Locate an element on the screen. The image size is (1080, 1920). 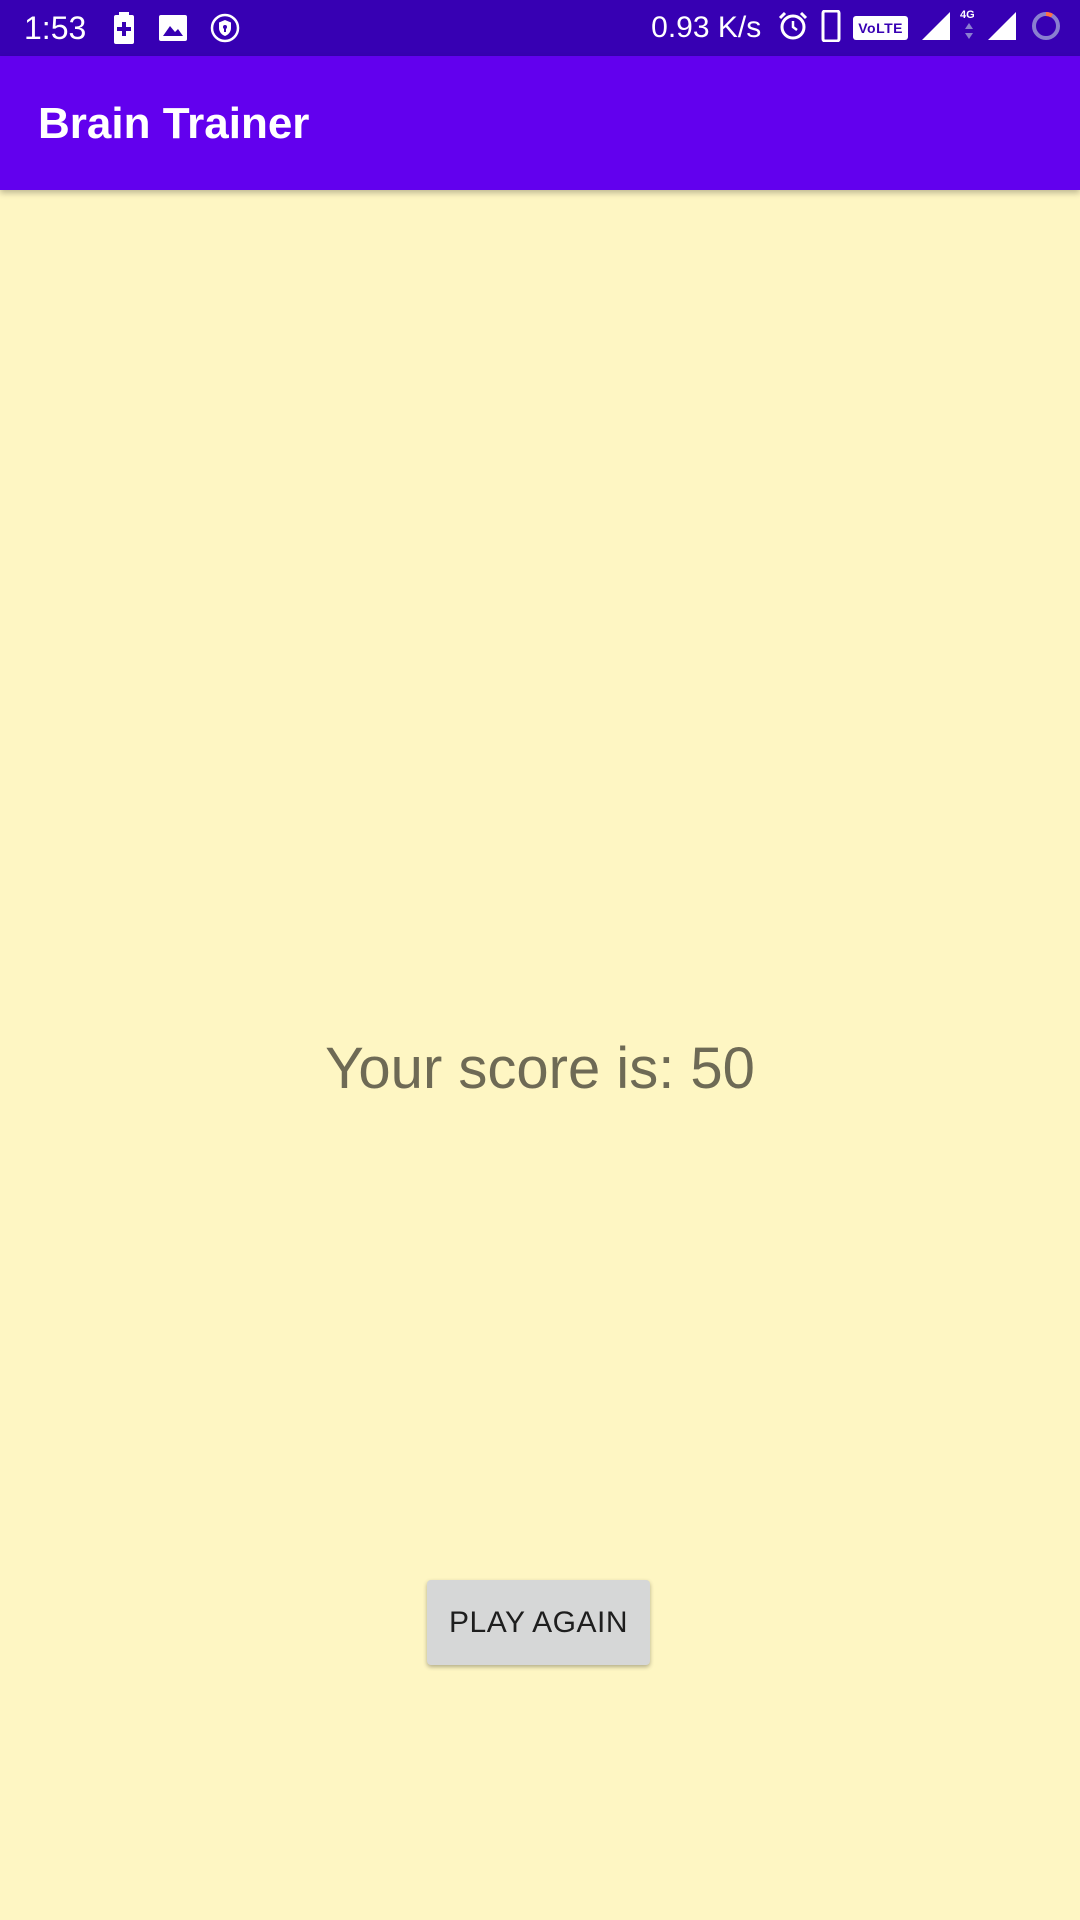
network-speed: 0.93 K/s is located at coordinates (706, 27).